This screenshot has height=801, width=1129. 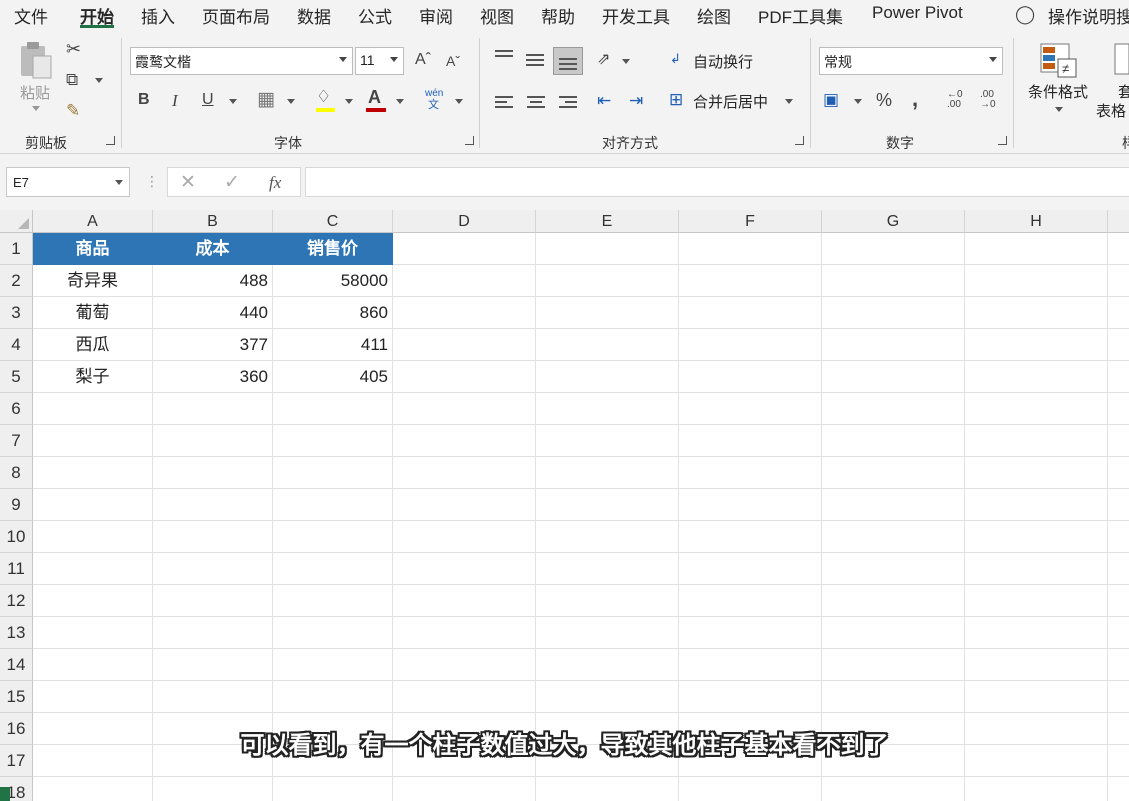 What do you see at coordinates (16, 441) in the screenshot?
I see `row-header-7: 7` at bounding box center [16, 441].